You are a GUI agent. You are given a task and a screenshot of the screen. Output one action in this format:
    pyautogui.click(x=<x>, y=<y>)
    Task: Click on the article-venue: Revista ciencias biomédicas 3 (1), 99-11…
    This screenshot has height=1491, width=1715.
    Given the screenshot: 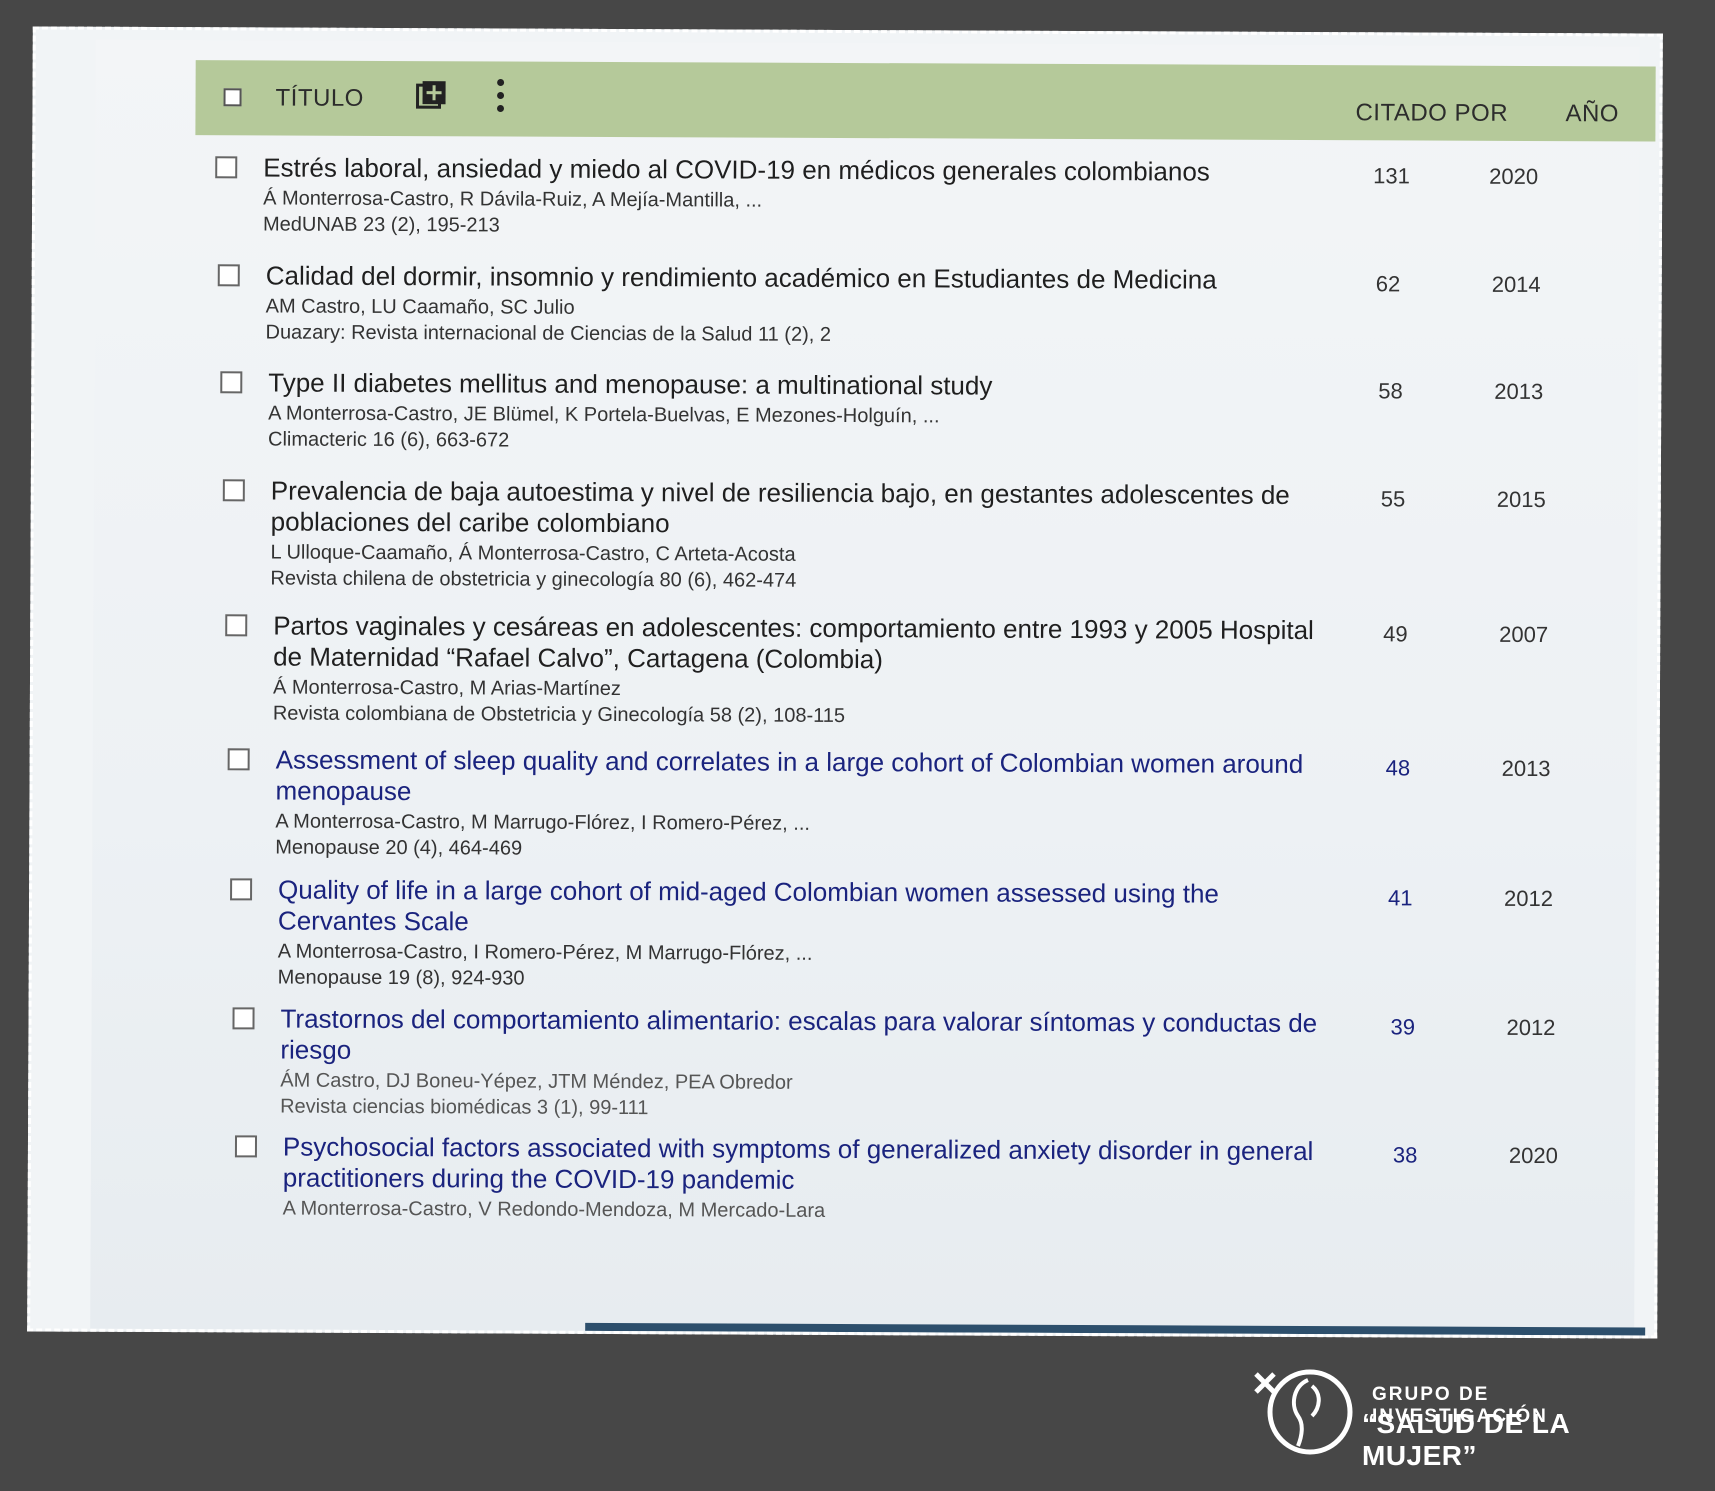 What is the action you would take?
    pyautogui.click(x=464, y=1107)
    